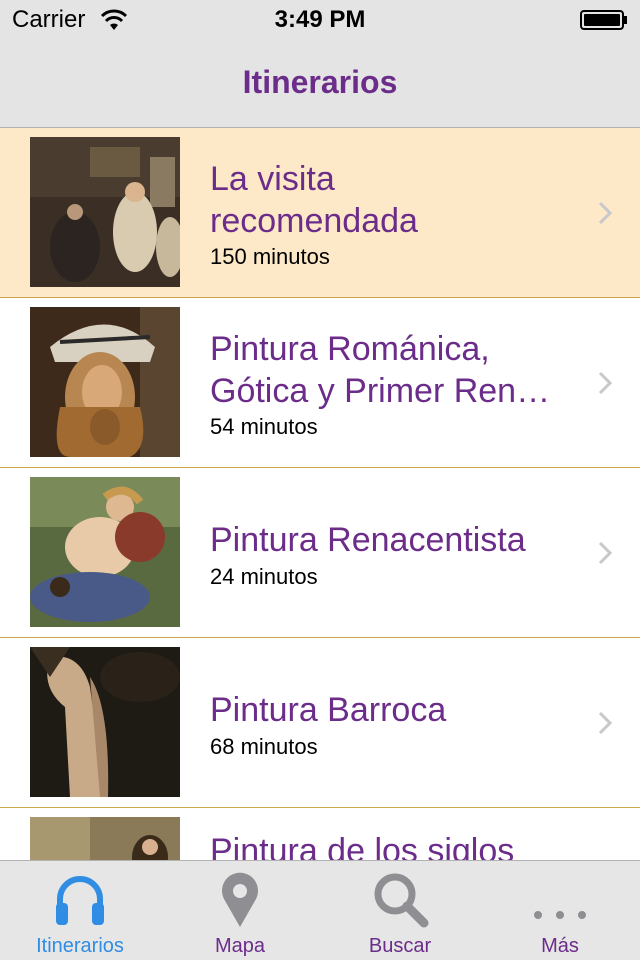 This screenshot has width=640, height=961. I want to click on page-title: Itinerarios, so click(320, 82).